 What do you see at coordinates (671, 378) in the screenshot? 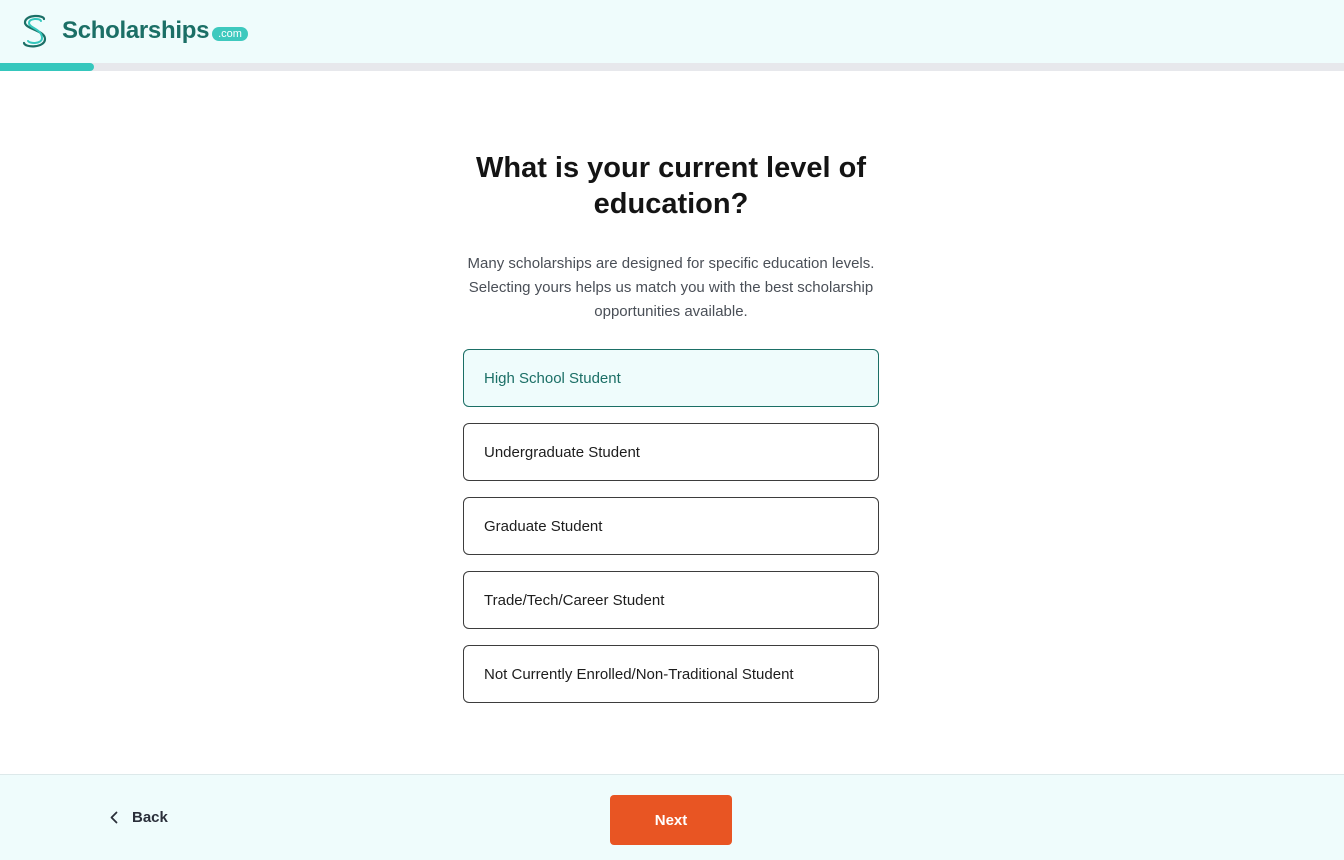
I see `option-high-school: High School Student` at bounding box center [671, 378].